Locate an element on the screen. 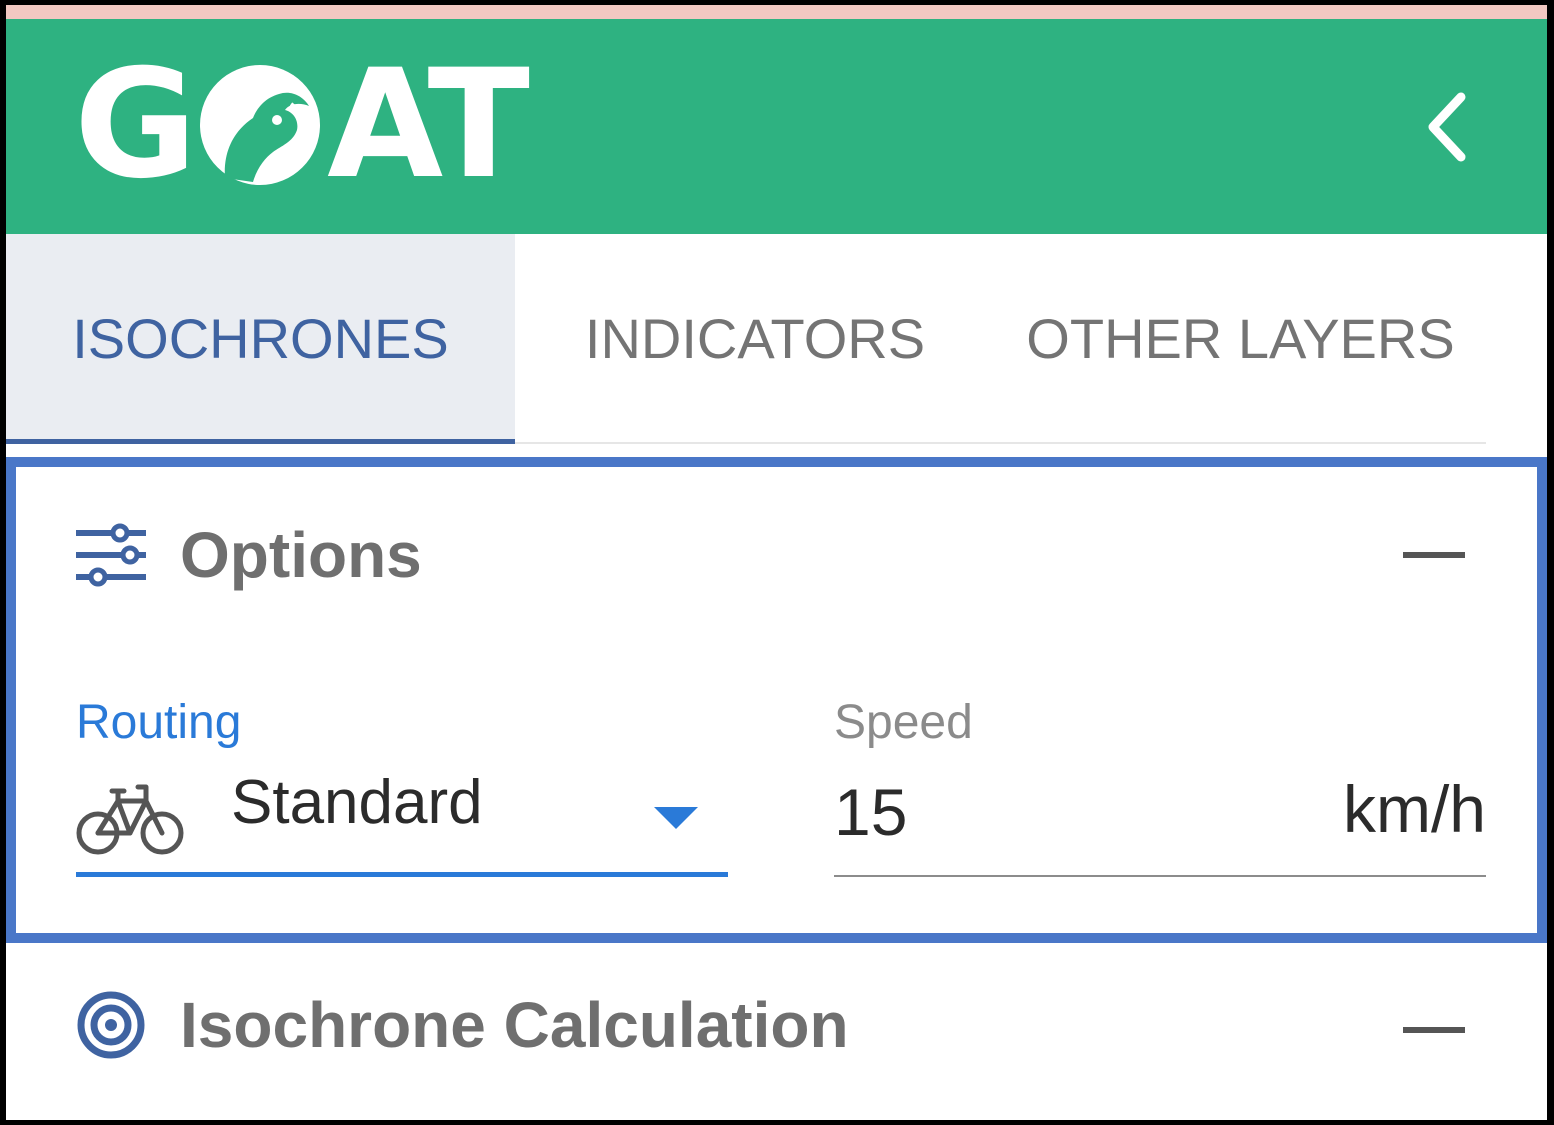 The image size is (1554, 1125). routing-value: Standard is located at coordinates (357, 802).